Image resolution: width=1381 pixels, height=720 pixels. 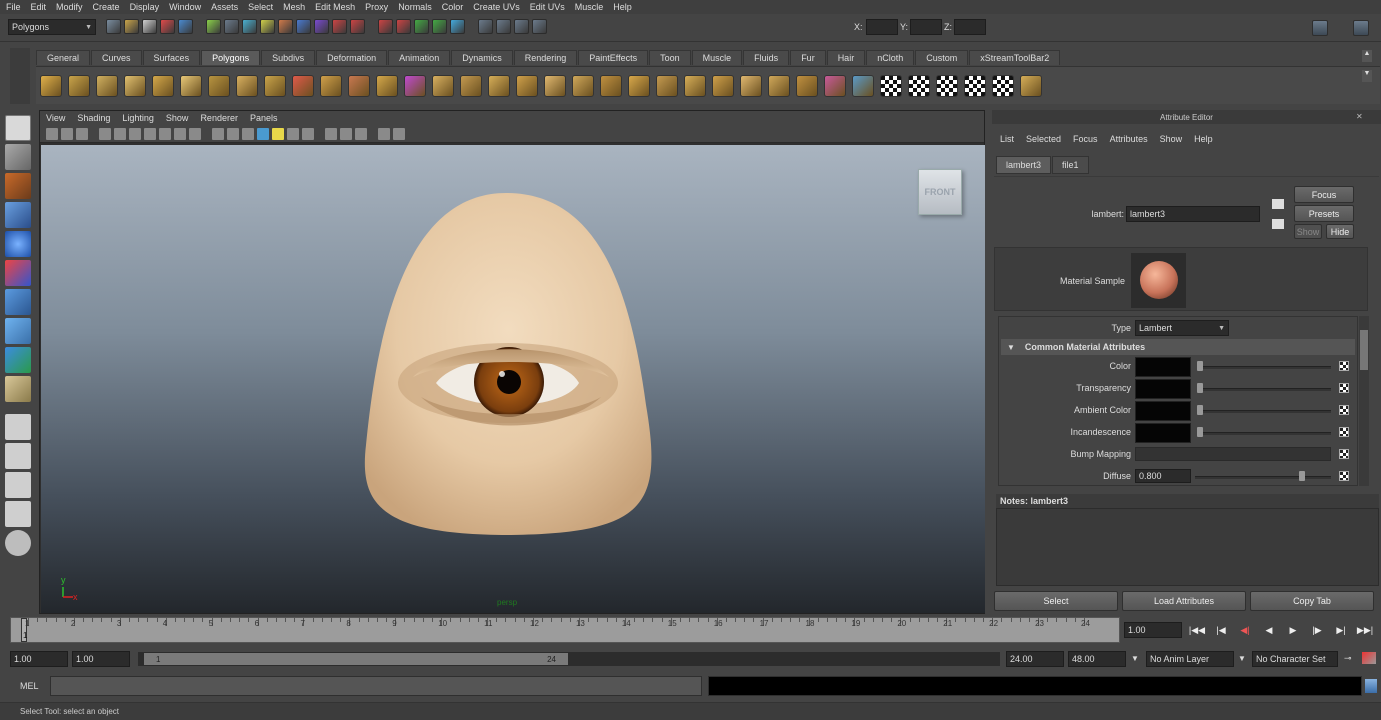 What do you see at coordinates (294, 7) in the screenshot?
I see `menu-mesh: Mesh` at bounding box center [294, 7].